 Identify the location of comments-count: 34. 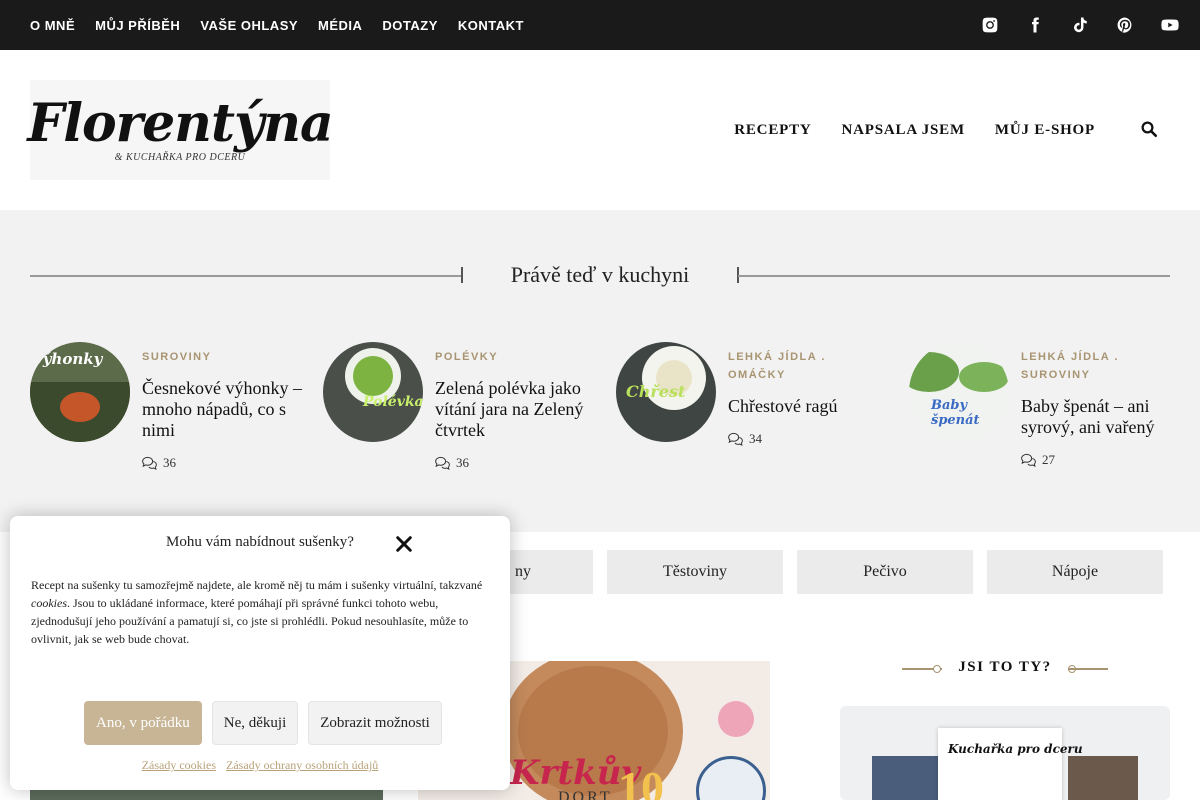
(755, 438).